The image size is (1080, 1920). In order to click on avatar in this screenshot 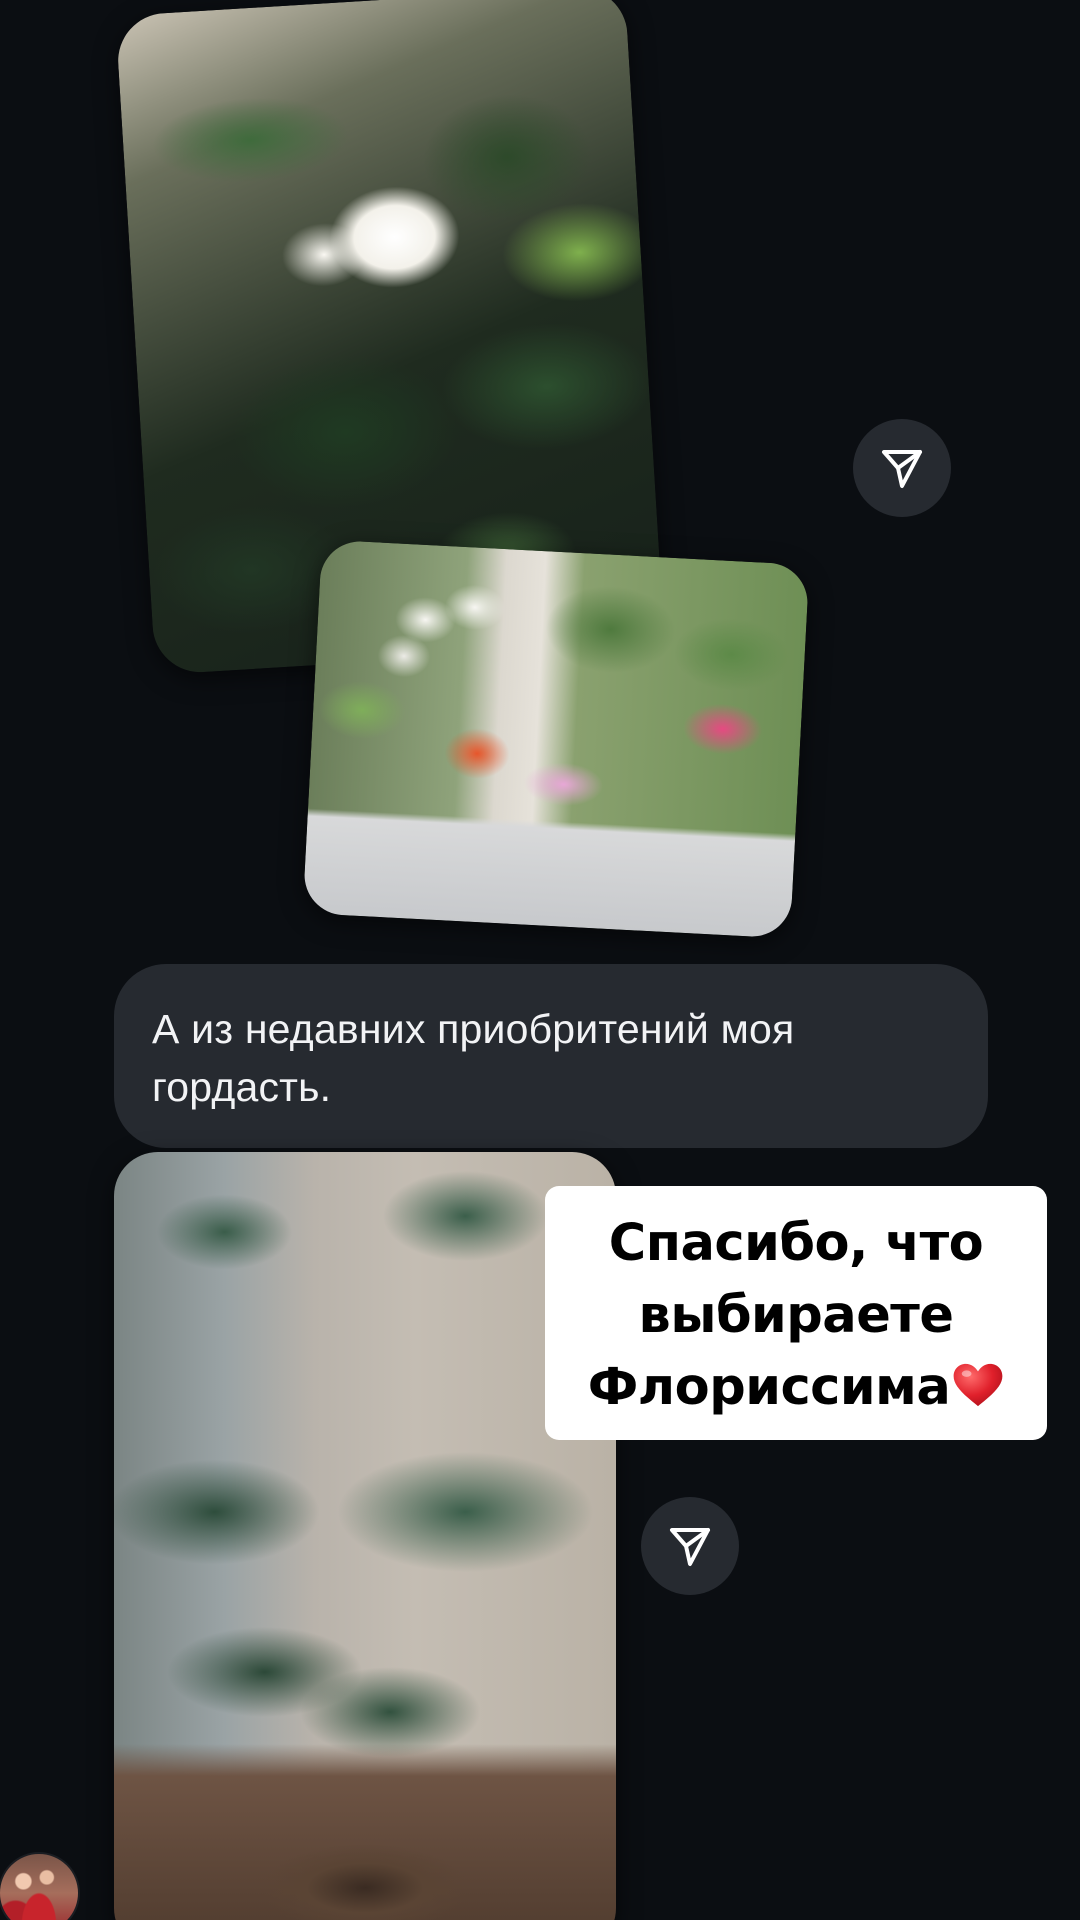, I will do `click(40, 1886)`.